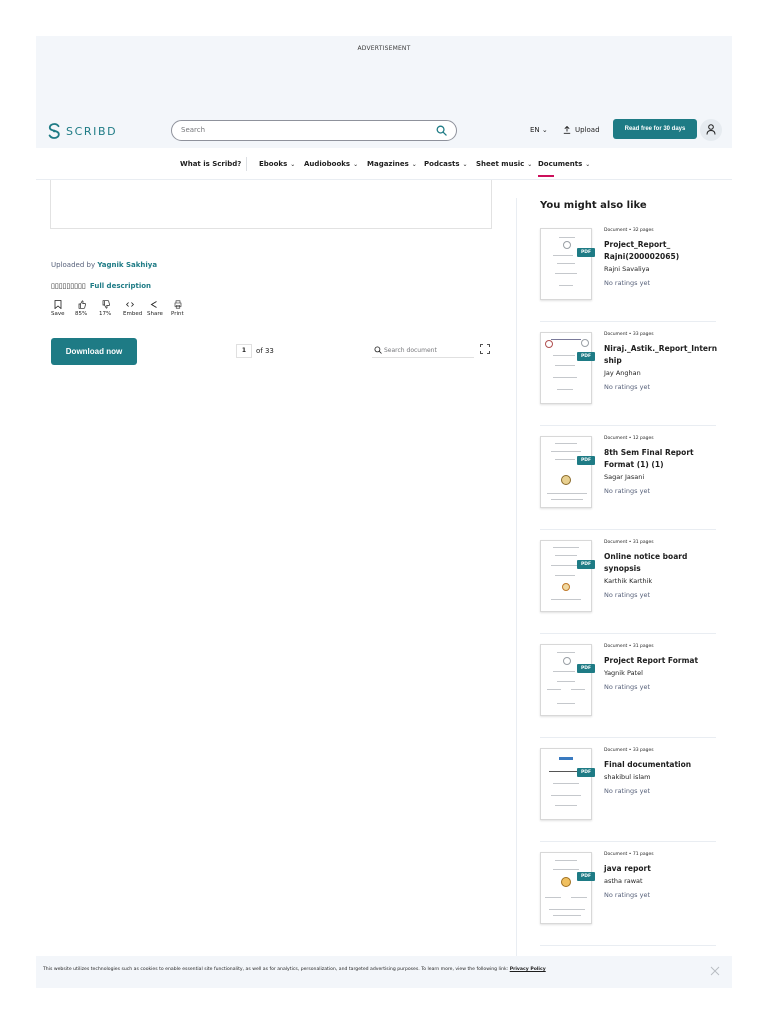 This screenshot has width=768, height=1024. I want to click on search-placeholder: Search, so click(193, 130).